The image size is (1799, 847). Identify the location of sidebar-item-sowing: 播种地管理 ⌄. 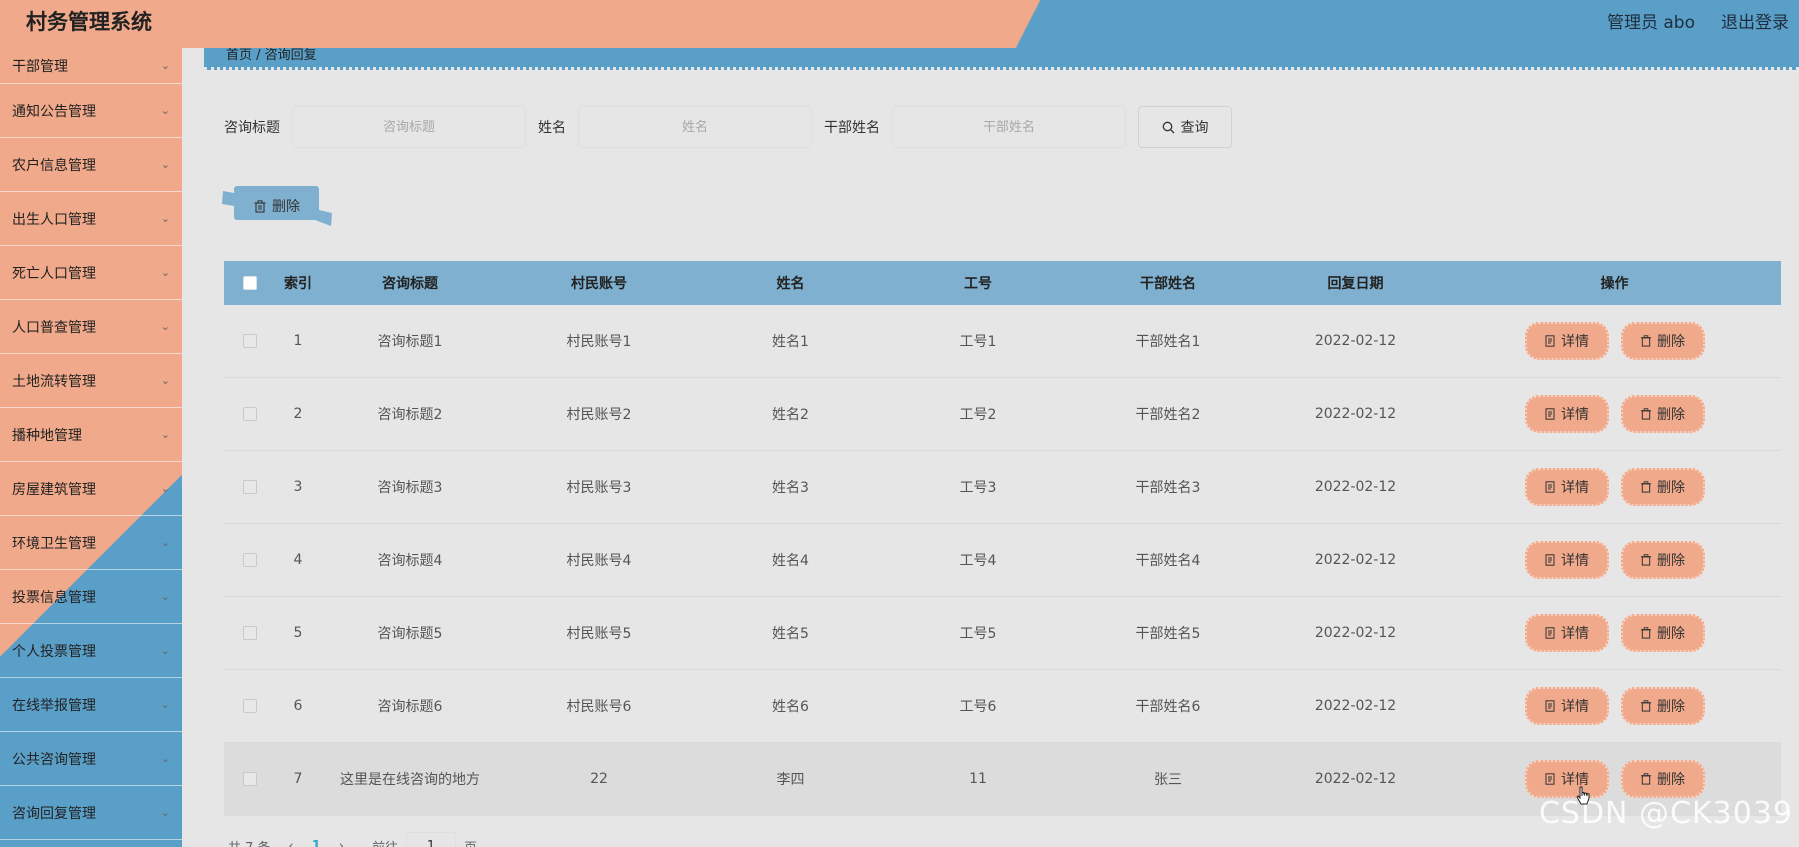
(91, 435).